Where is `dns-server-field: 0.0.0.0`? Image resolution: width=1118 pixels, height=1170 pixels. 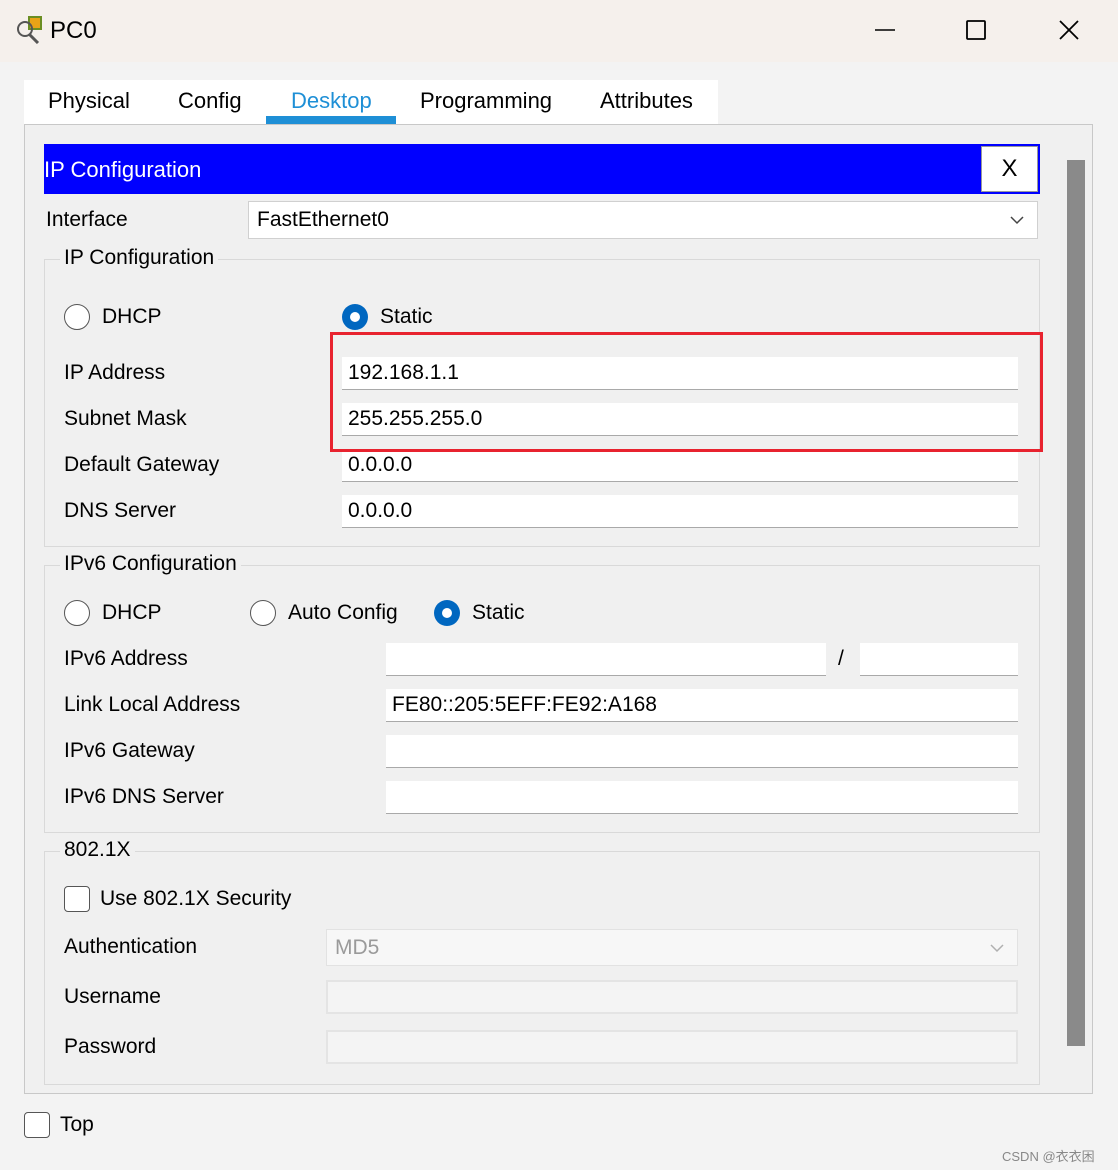 dns-server-field: 0.0.0.0 is located at coordinates (680, 511).